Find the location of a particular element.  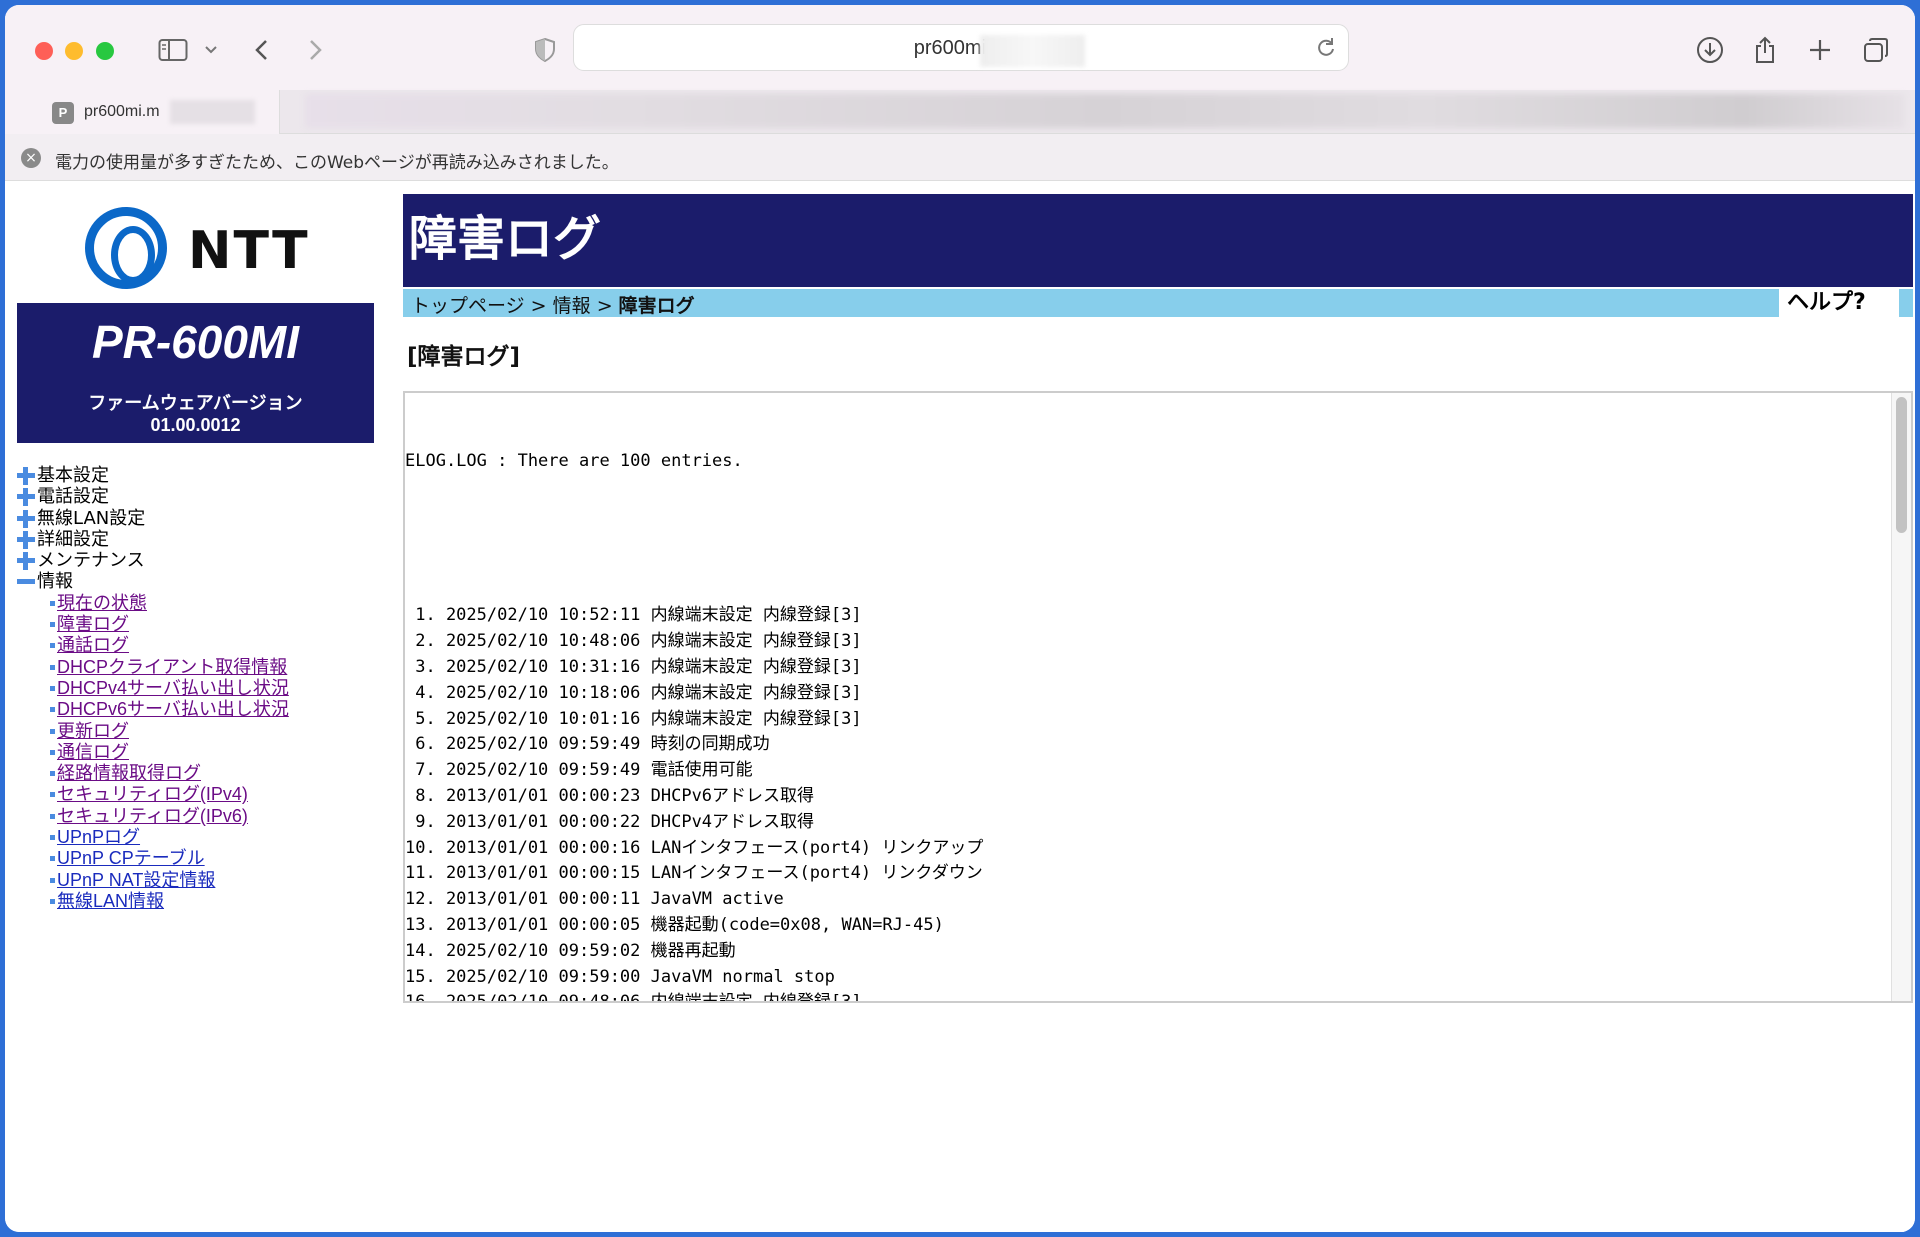

sub-nav-link: UPnP NAT設定情報 is located at coordinates (136, 880).